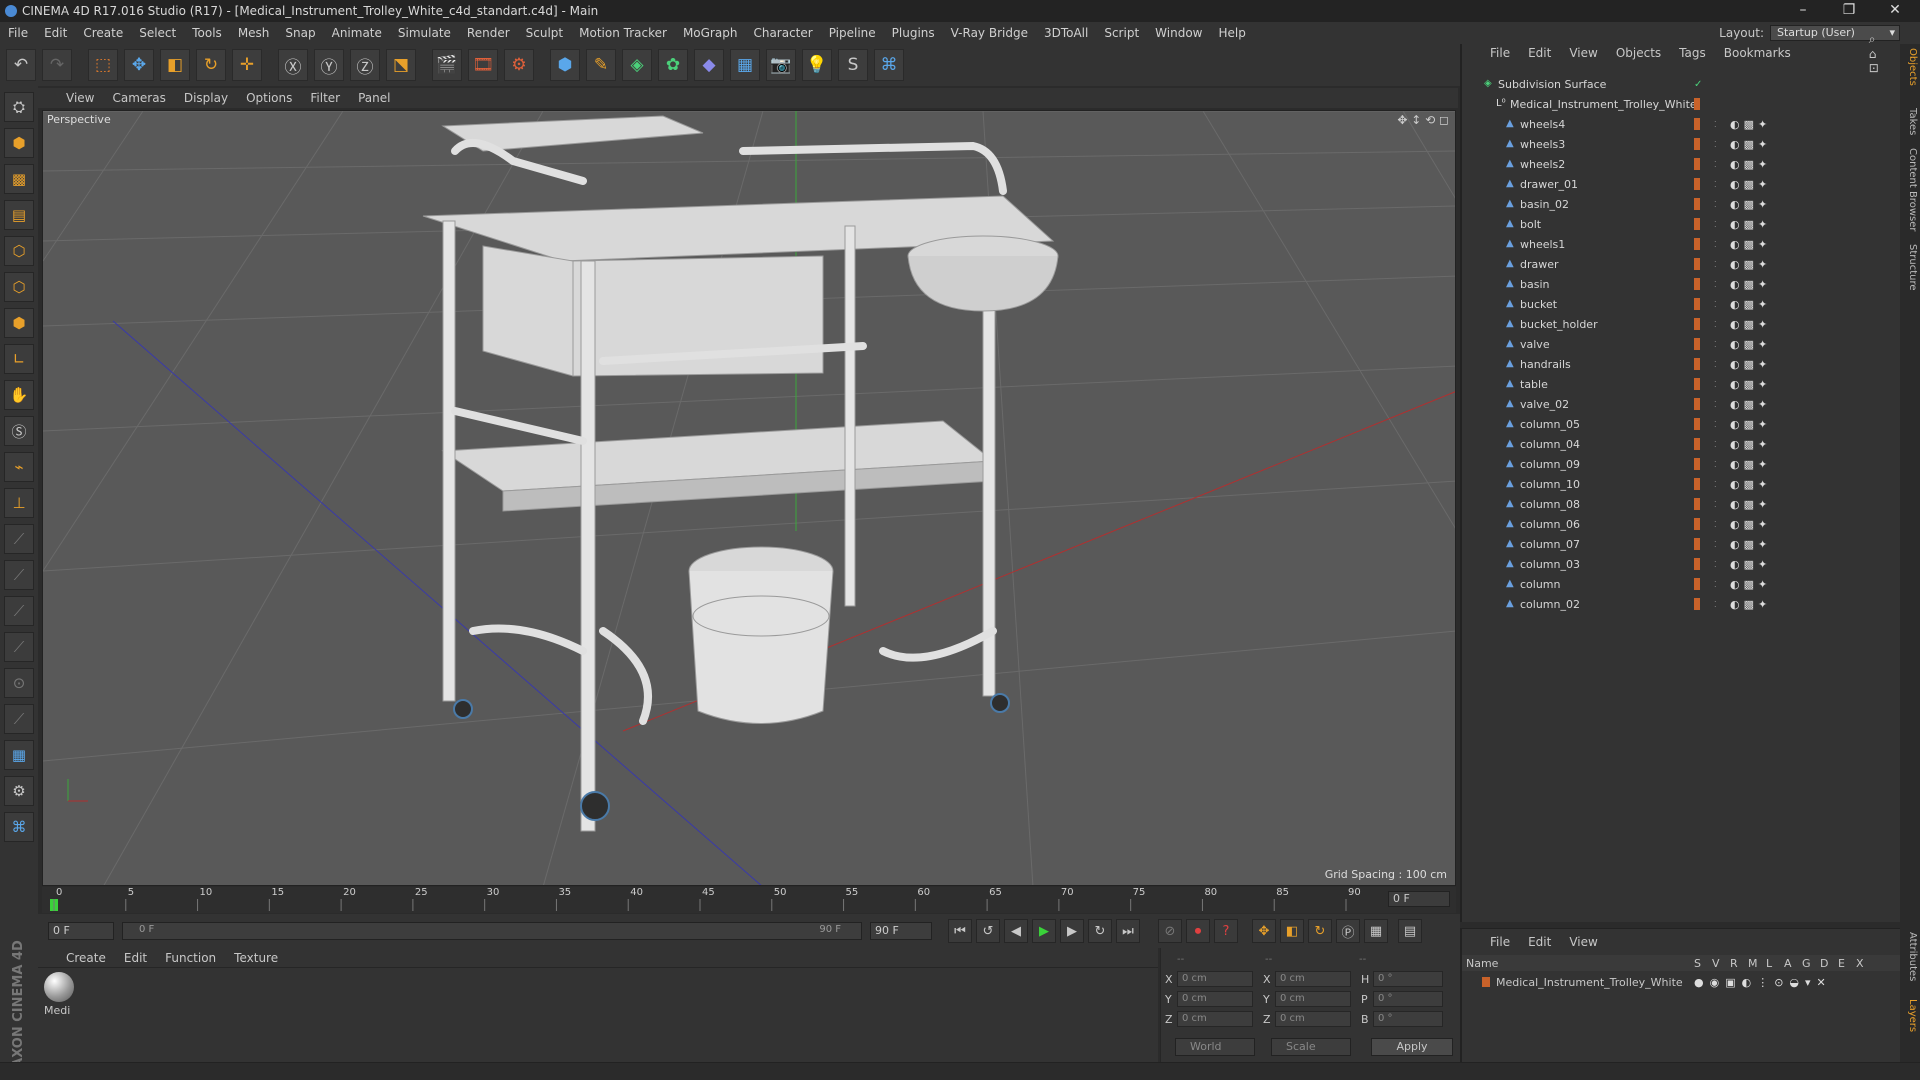 This screenshot has width=1920, height=1080. Describe the element at coordinates (81, 931) in the screenshot. I see `start-frame-field: 0 F` at that location.